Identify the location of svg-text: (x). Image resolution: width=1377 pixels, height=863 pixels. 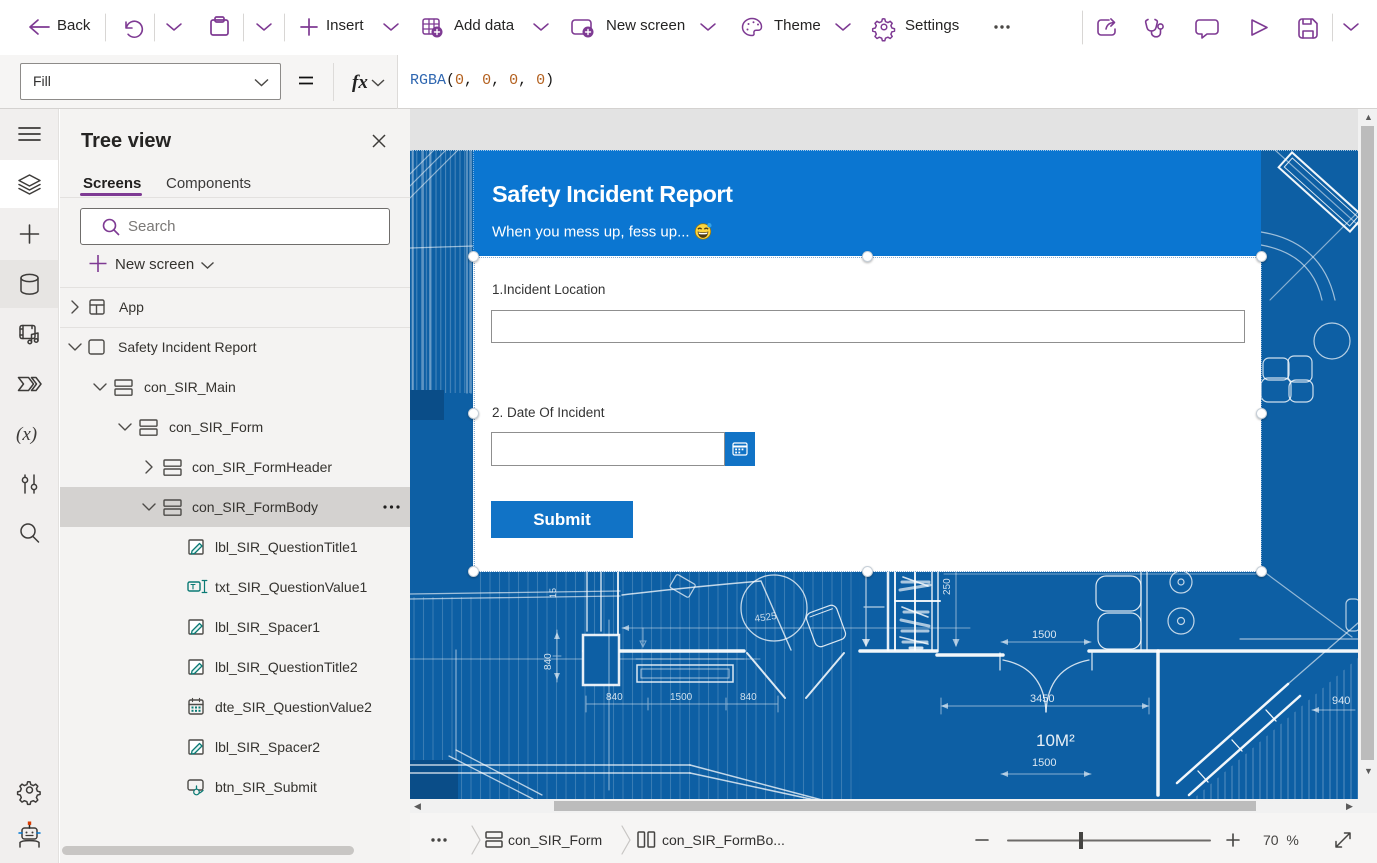
(26, 434).